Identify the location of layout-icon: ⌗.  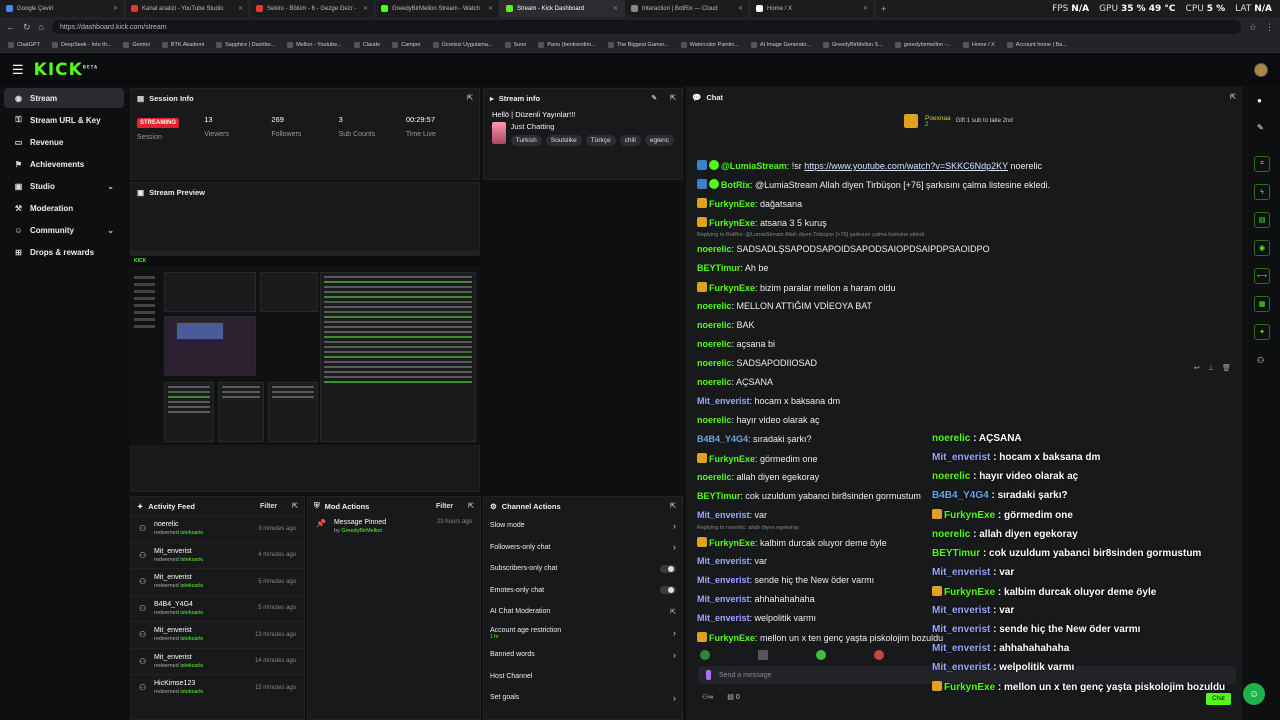
(1262, 164).